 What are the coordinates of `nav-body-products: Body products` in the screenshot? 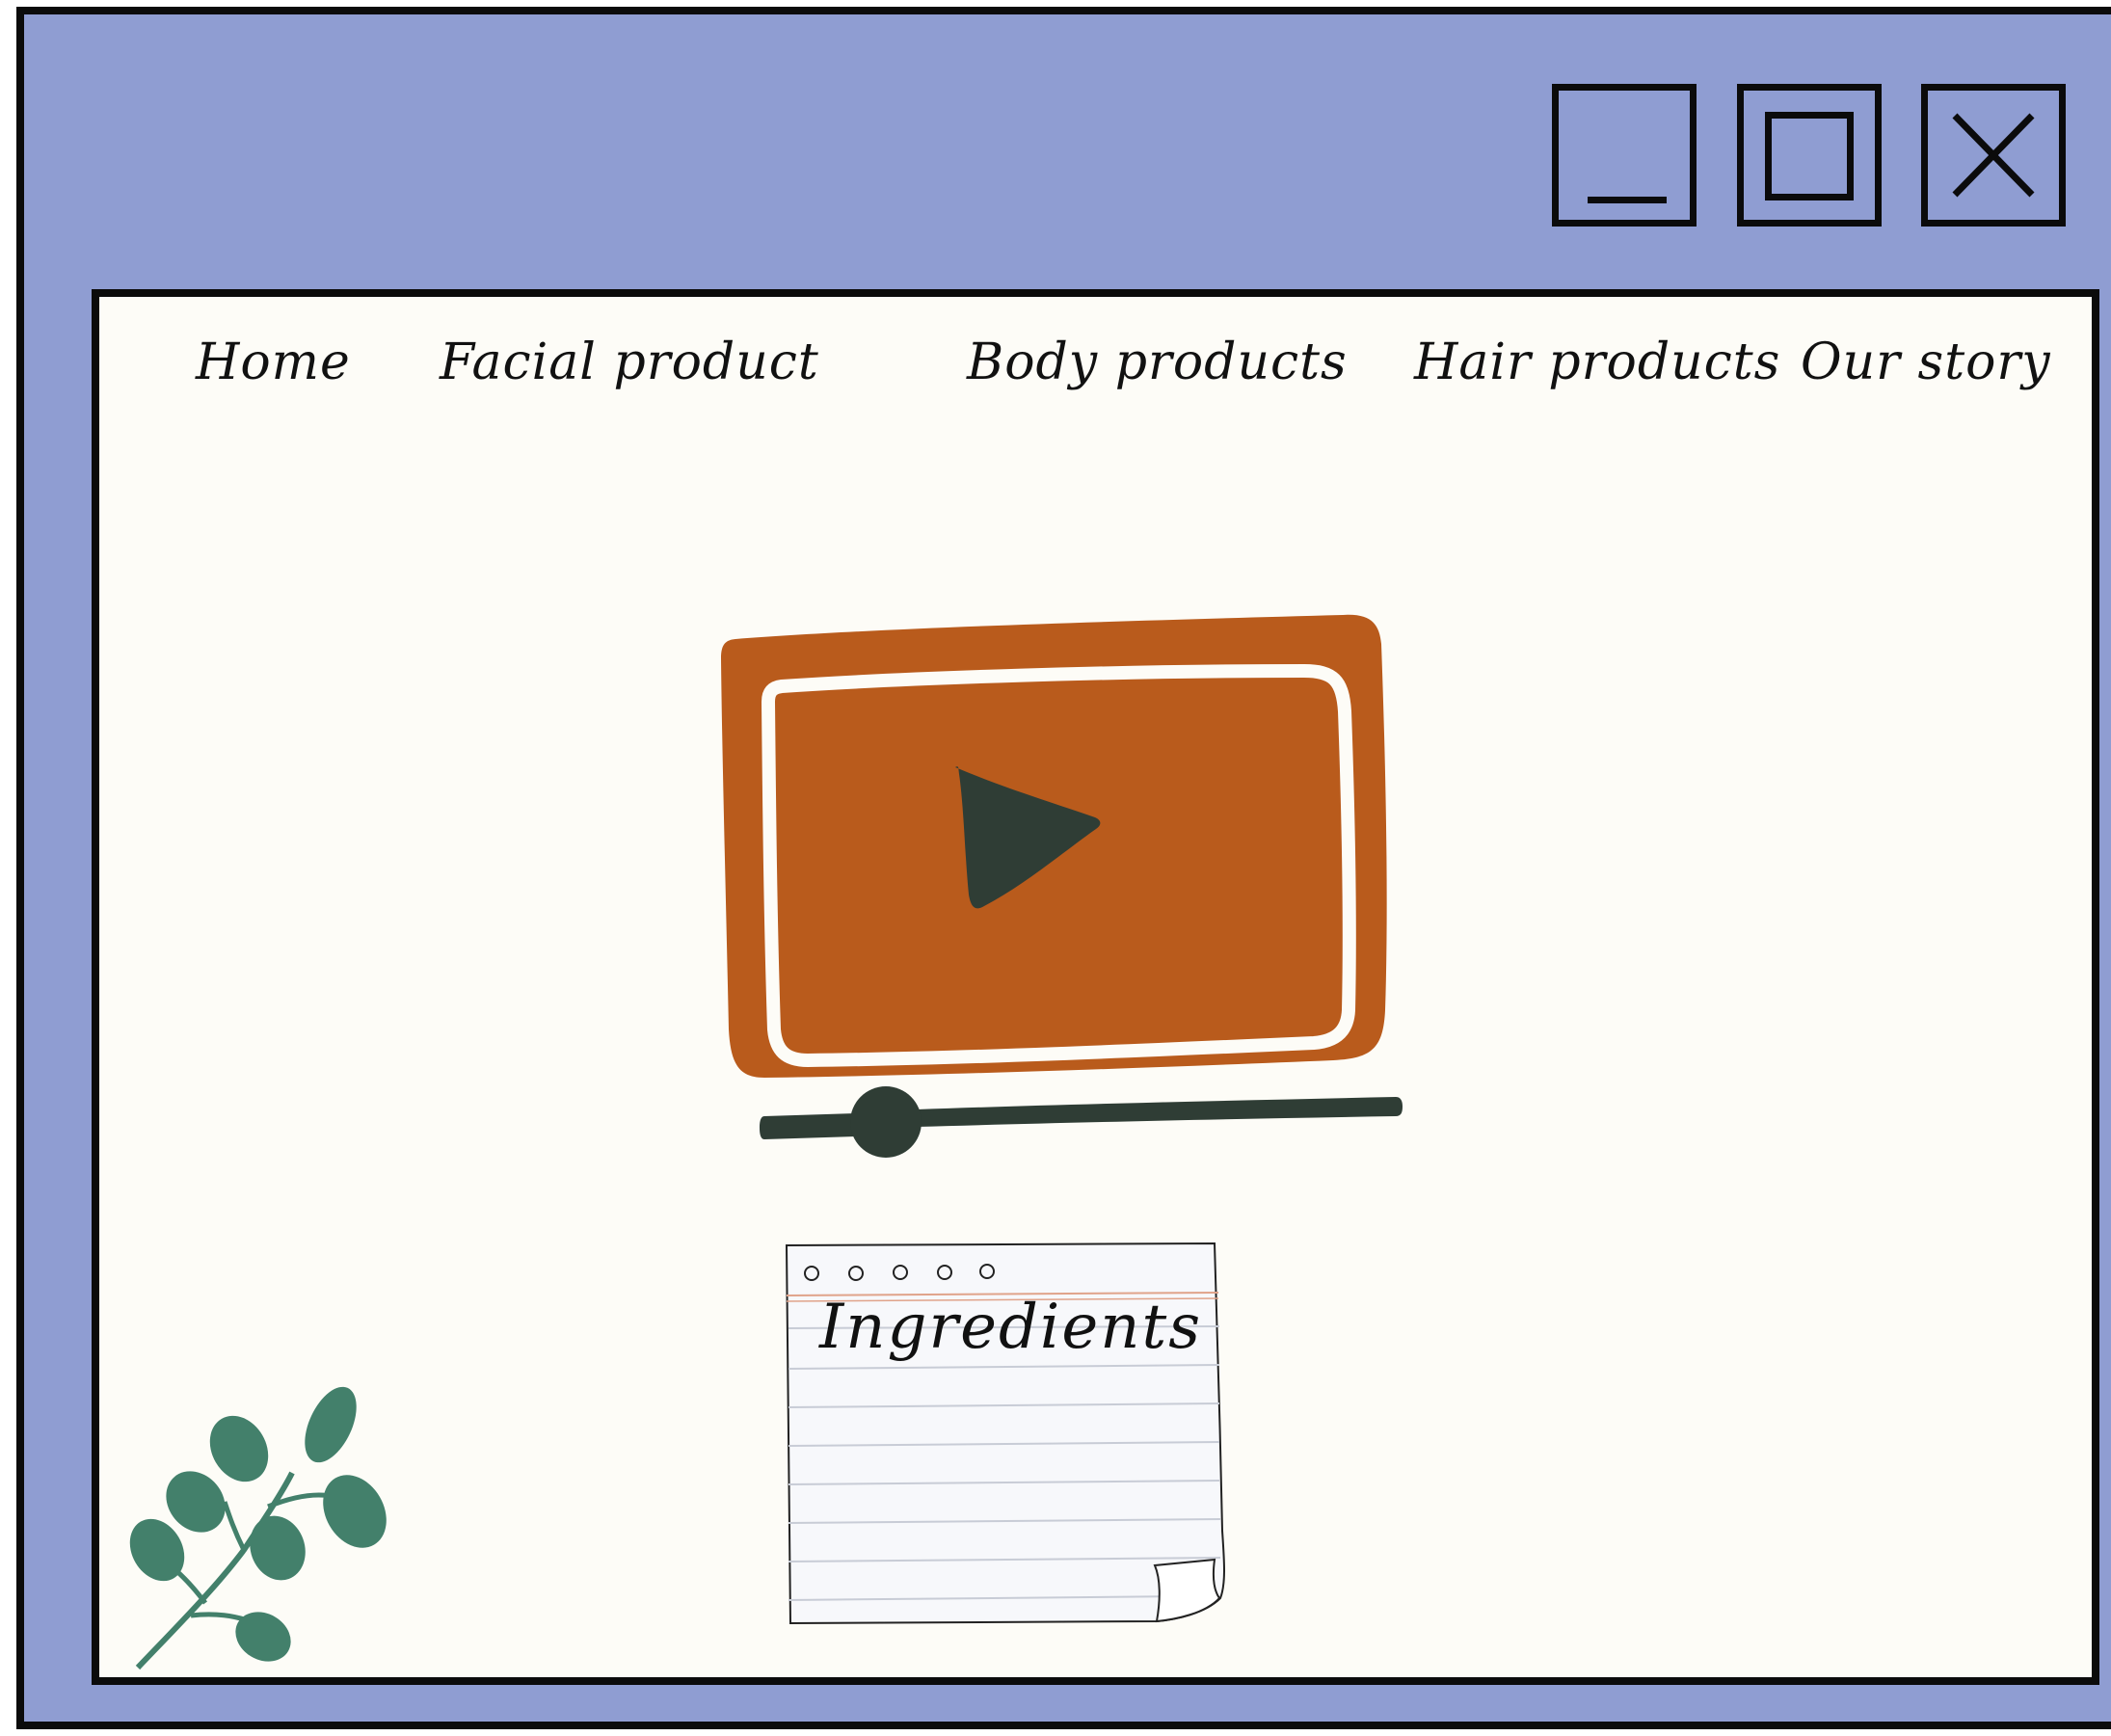 It's located at (1157, 362).